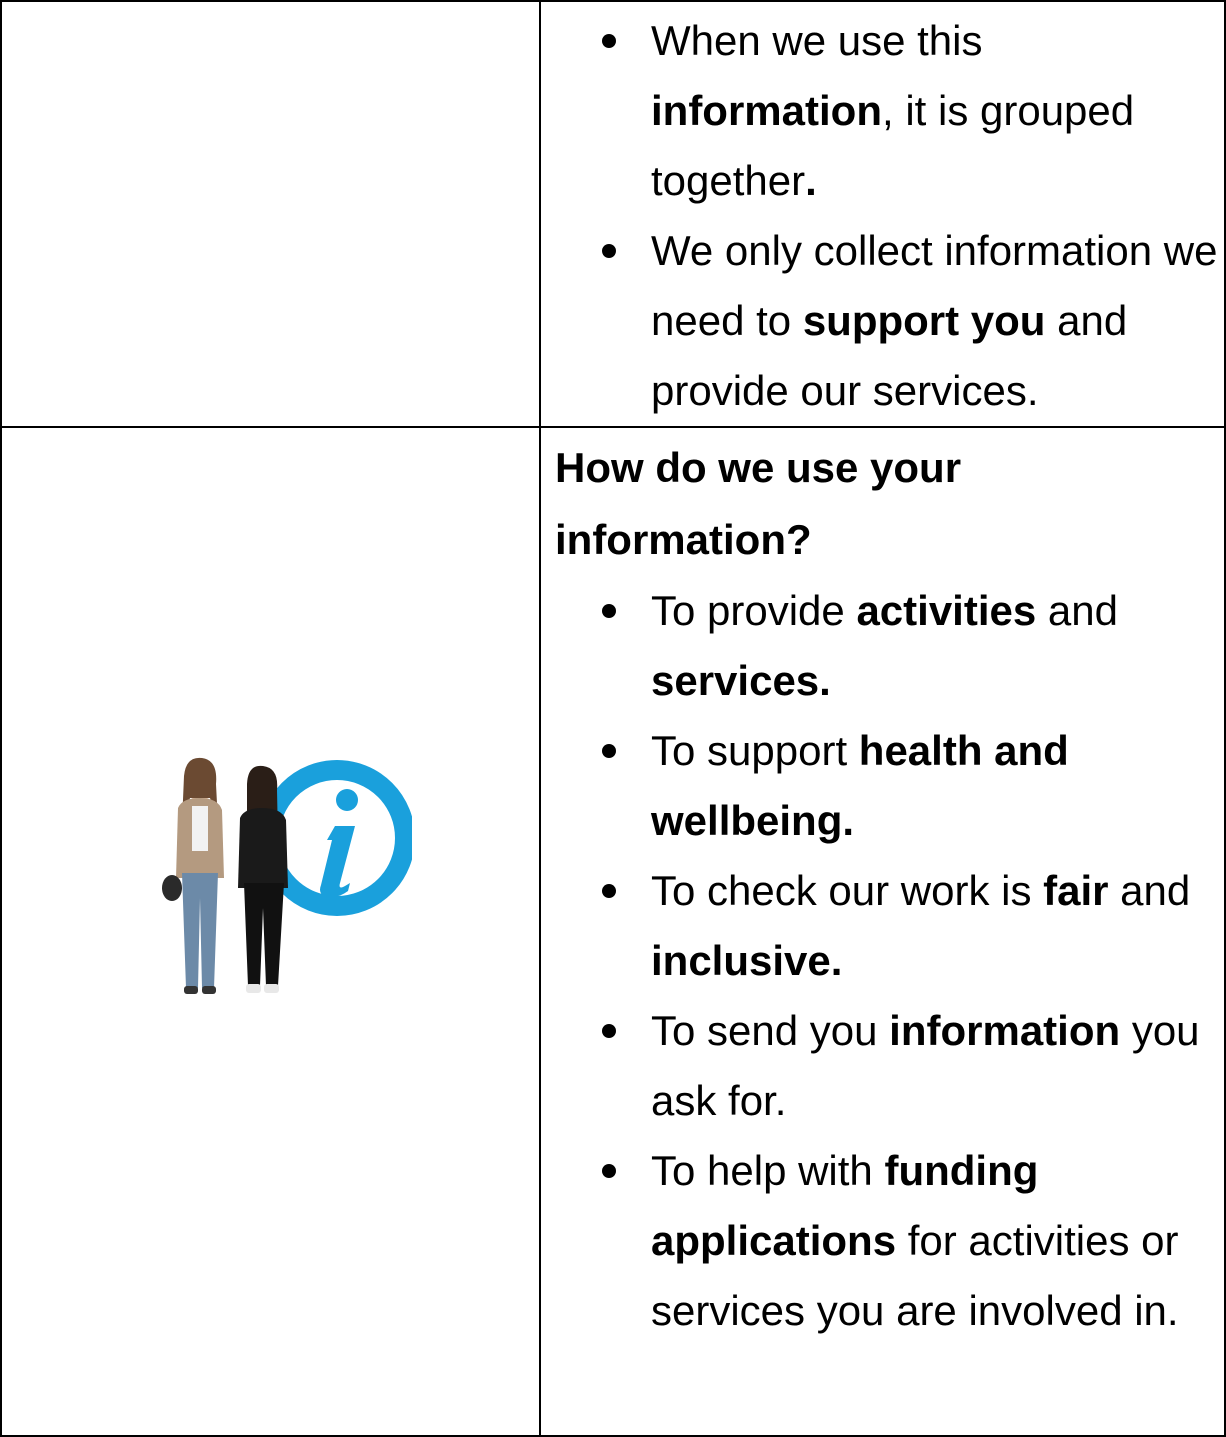  Describe the element at coordinates (193, 875) in the screenshot. I see `person-left` at that location.